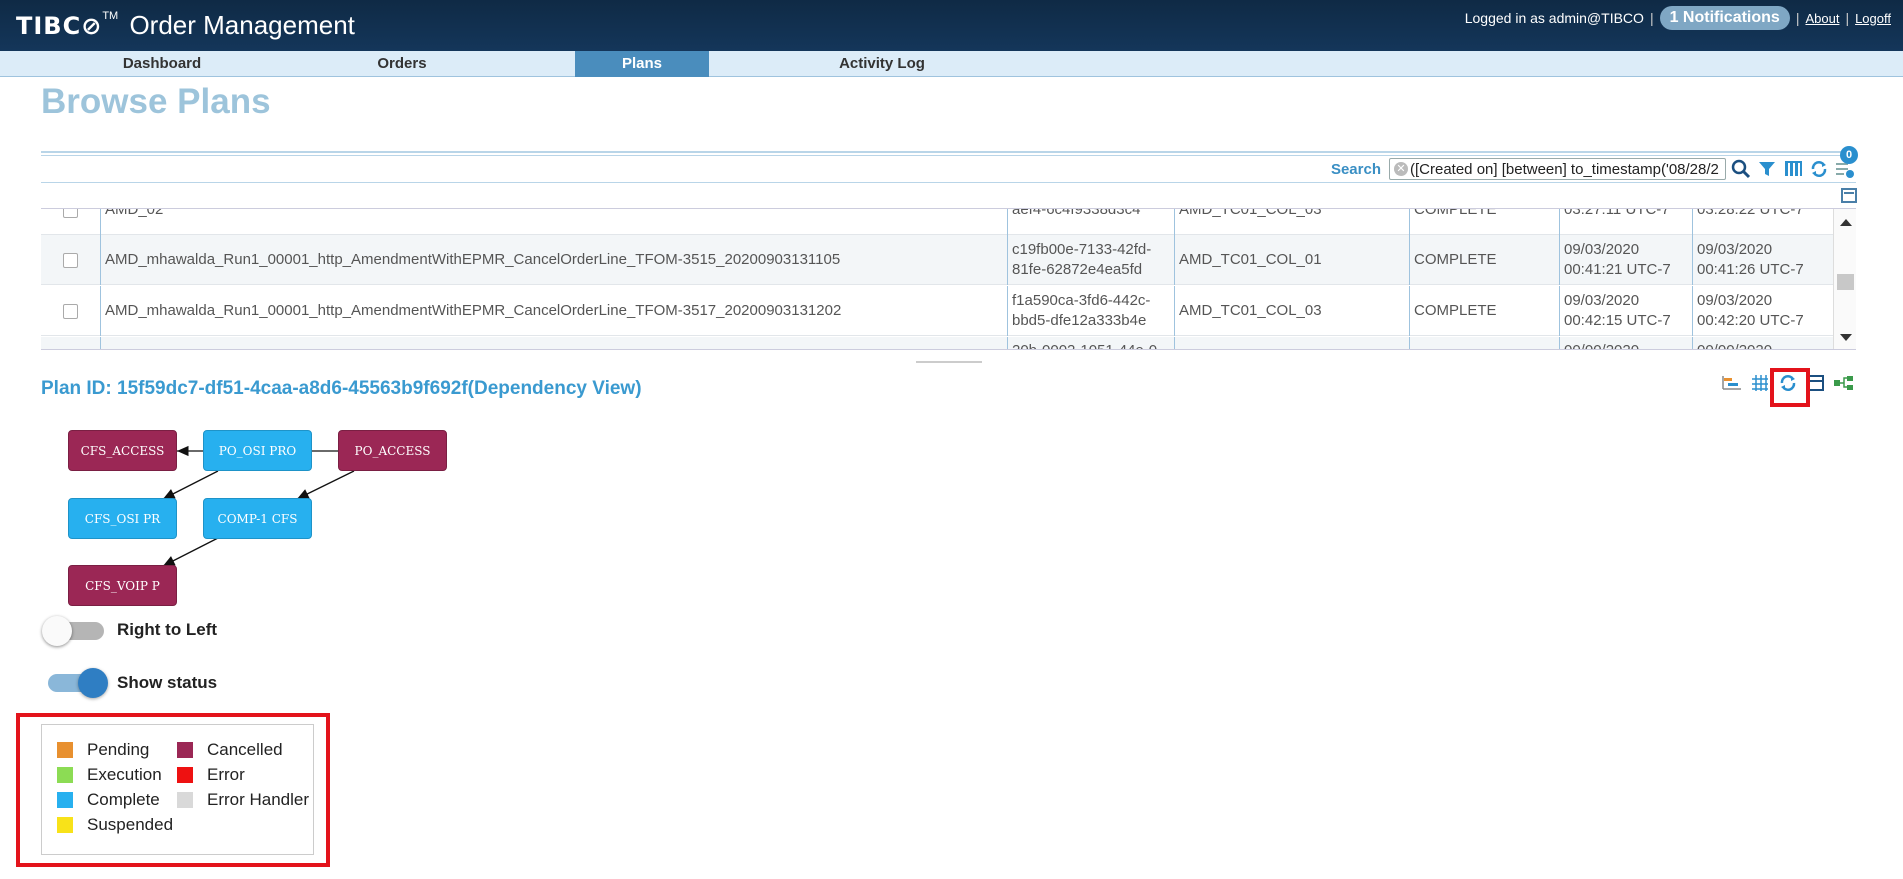  I want to click on right-to-left-label: Right to Left, so click(167, 629).